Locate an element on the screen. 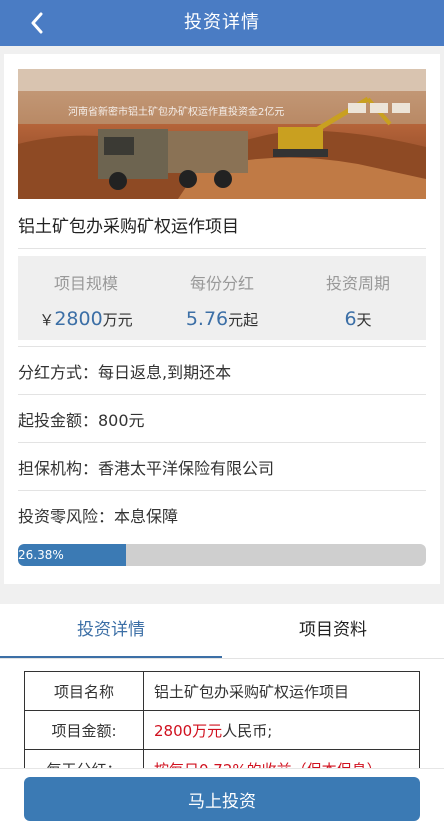 The width and height of the screenshot is (444, 829). bottom-action-bar: 马上投资 is located at coordinates (222, 798).